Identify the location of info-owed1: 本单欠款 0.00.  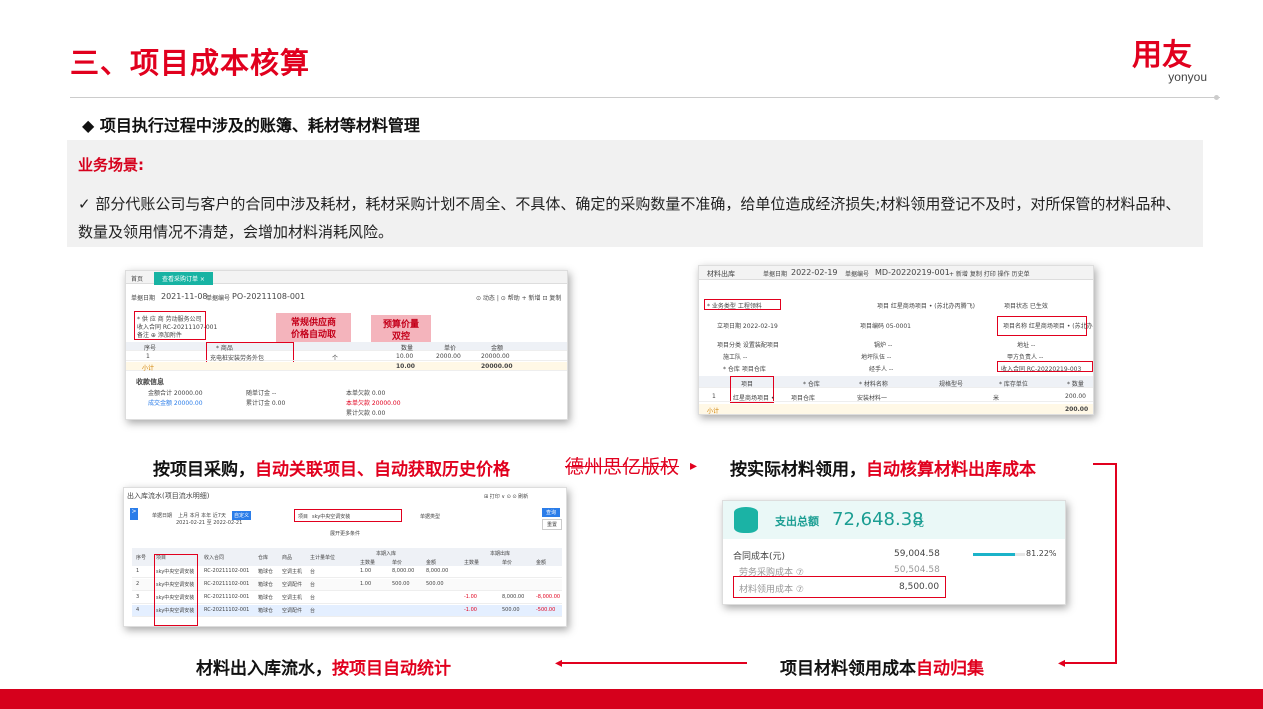
(366, 393).